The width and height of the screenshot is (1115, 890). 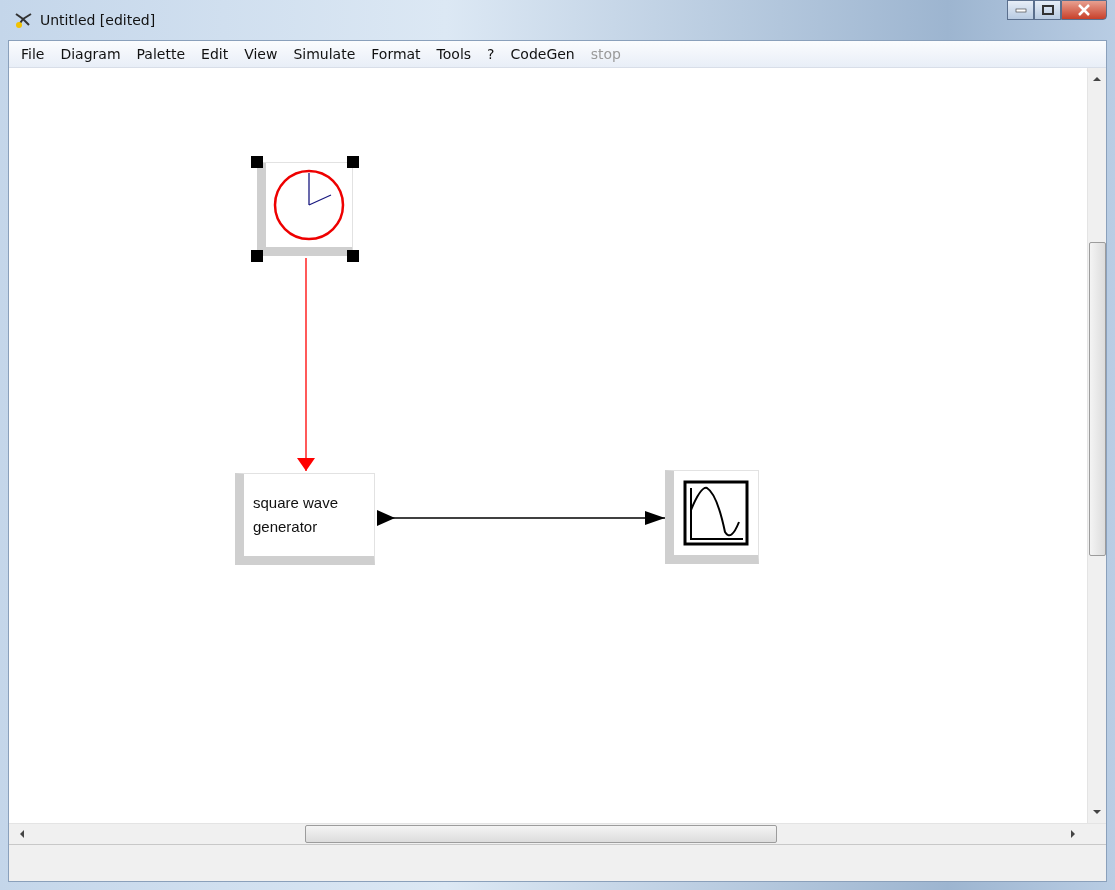 What do you see at coordinates (1097, 812) in the screenshot?
I see `down-arrow-icon` at bounding box center [1097, 812].